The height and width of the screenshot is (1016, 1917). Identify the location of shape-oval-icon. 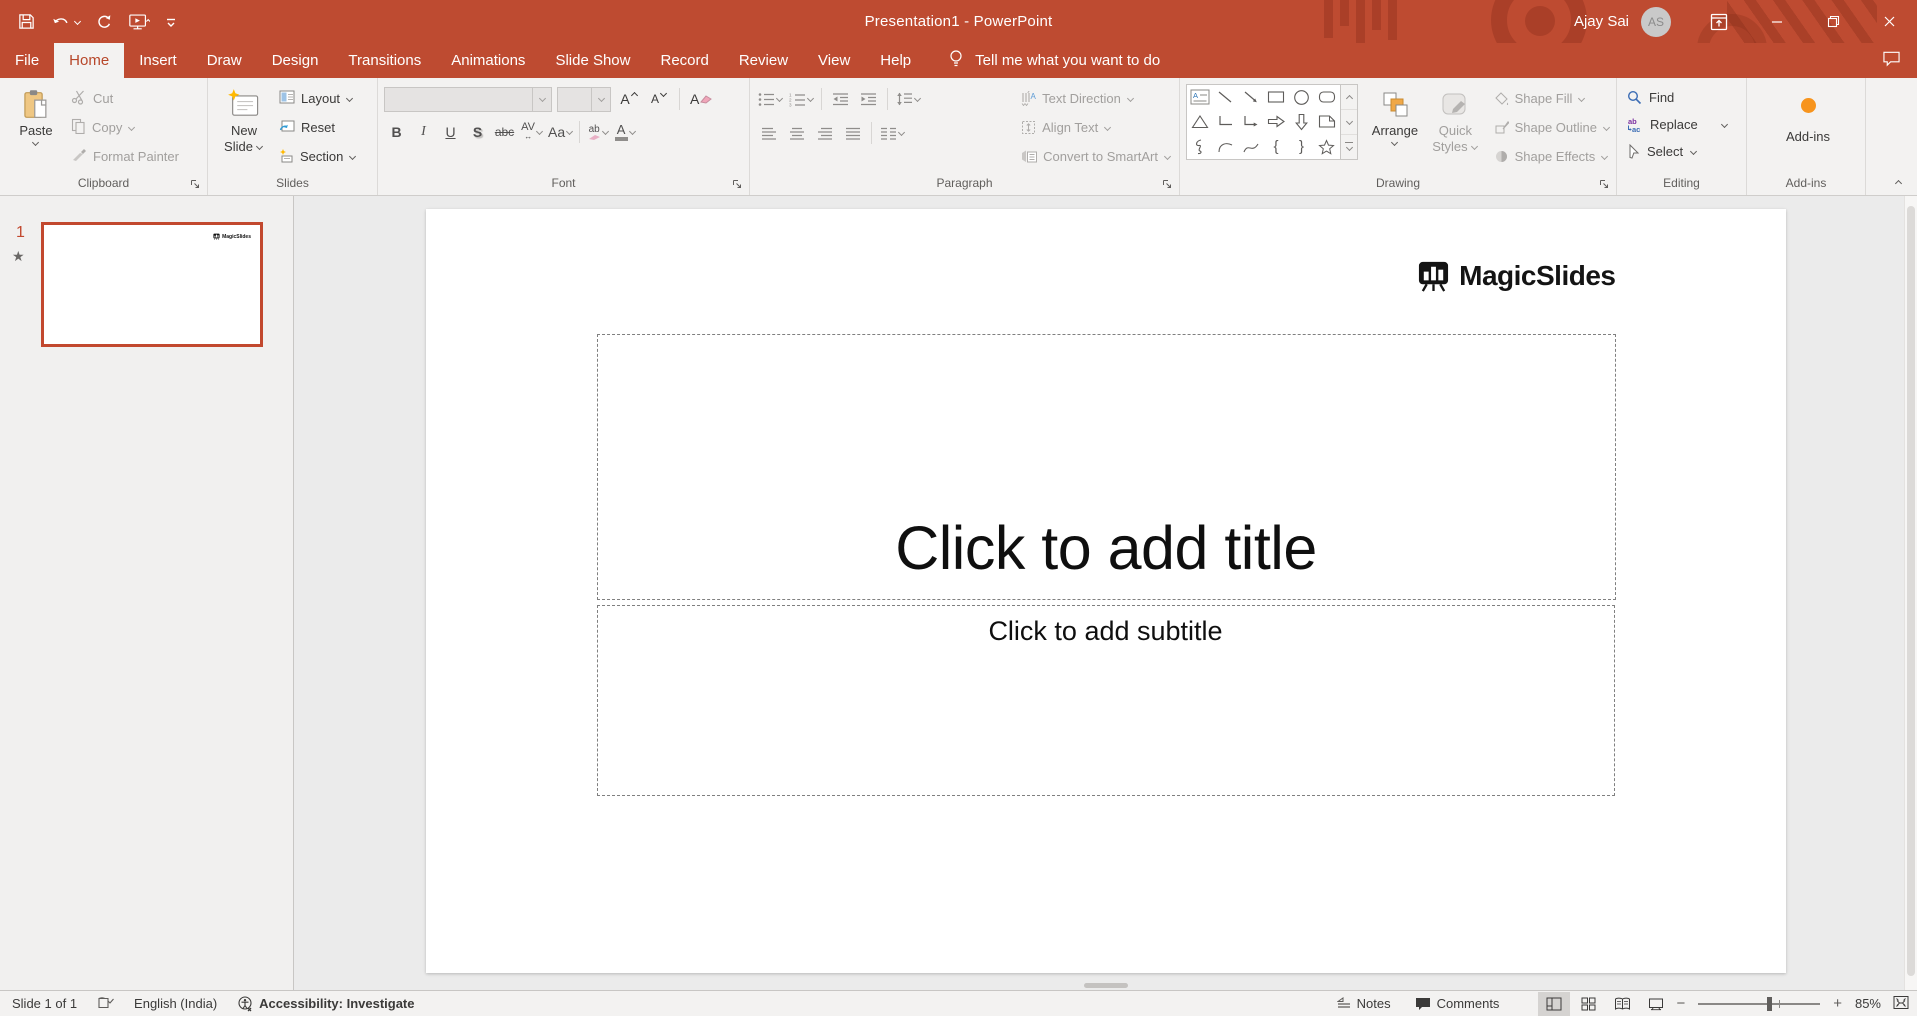
(1302, 97).